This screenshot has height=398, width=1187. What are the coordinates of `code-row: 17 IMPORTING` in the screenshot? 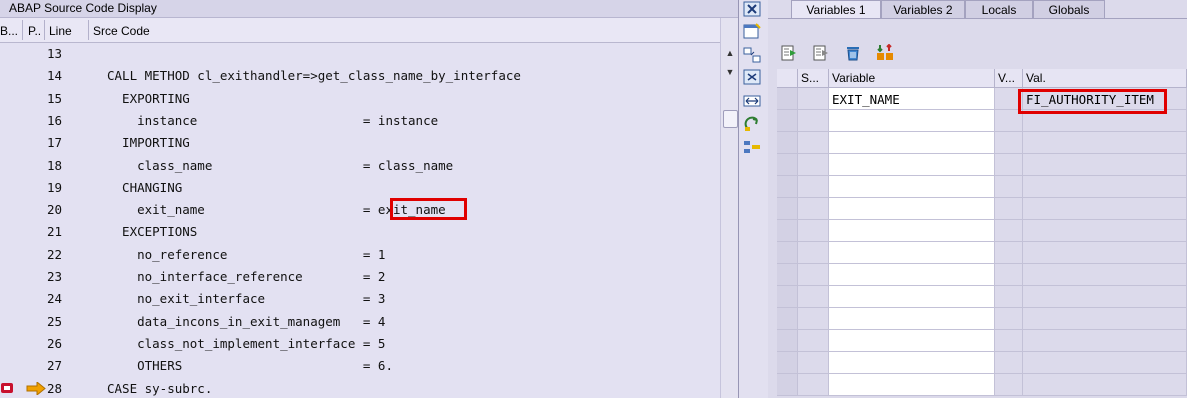 It's located at (360, 143).